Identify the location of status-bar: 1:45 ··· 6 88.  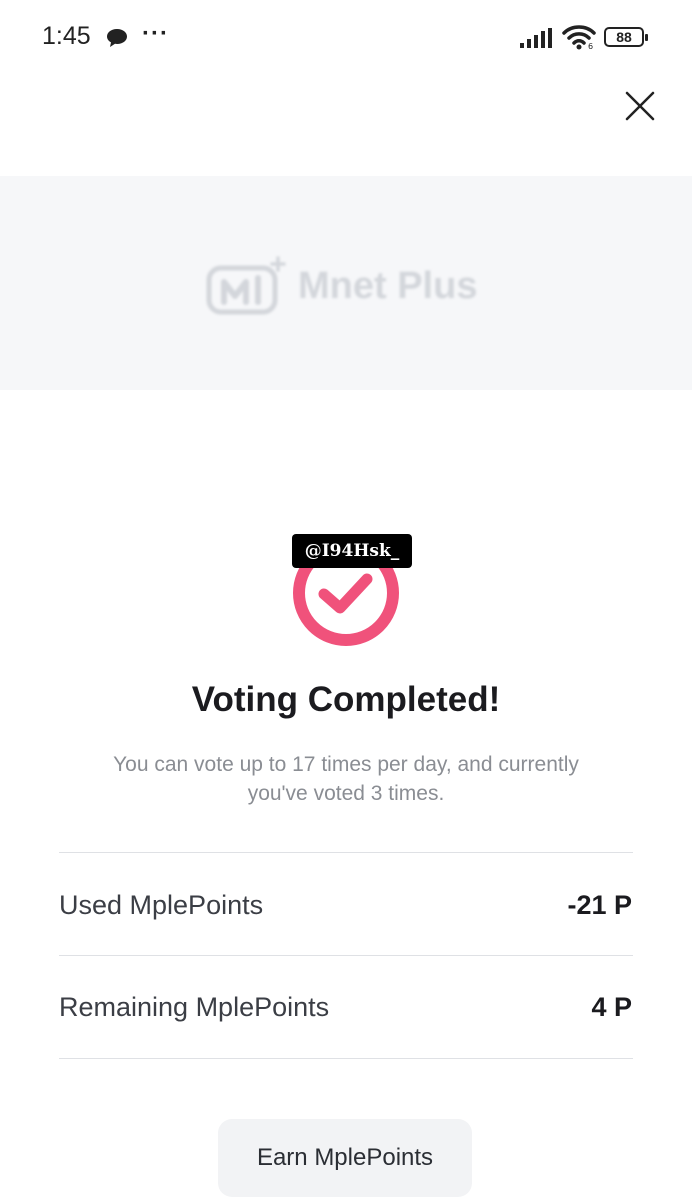
(346, 38).